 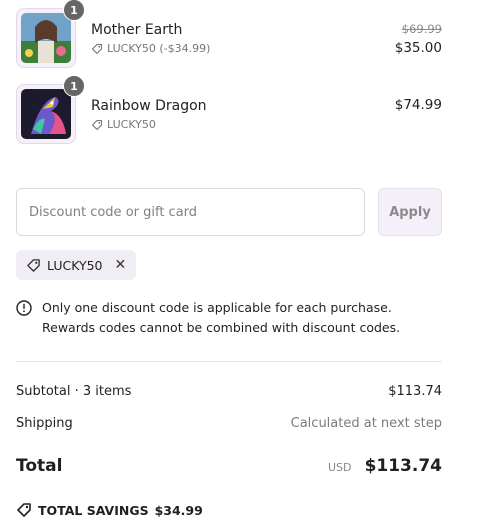 I want to click on discount-code-label: LUCKY50, so click(x=131, y=124).